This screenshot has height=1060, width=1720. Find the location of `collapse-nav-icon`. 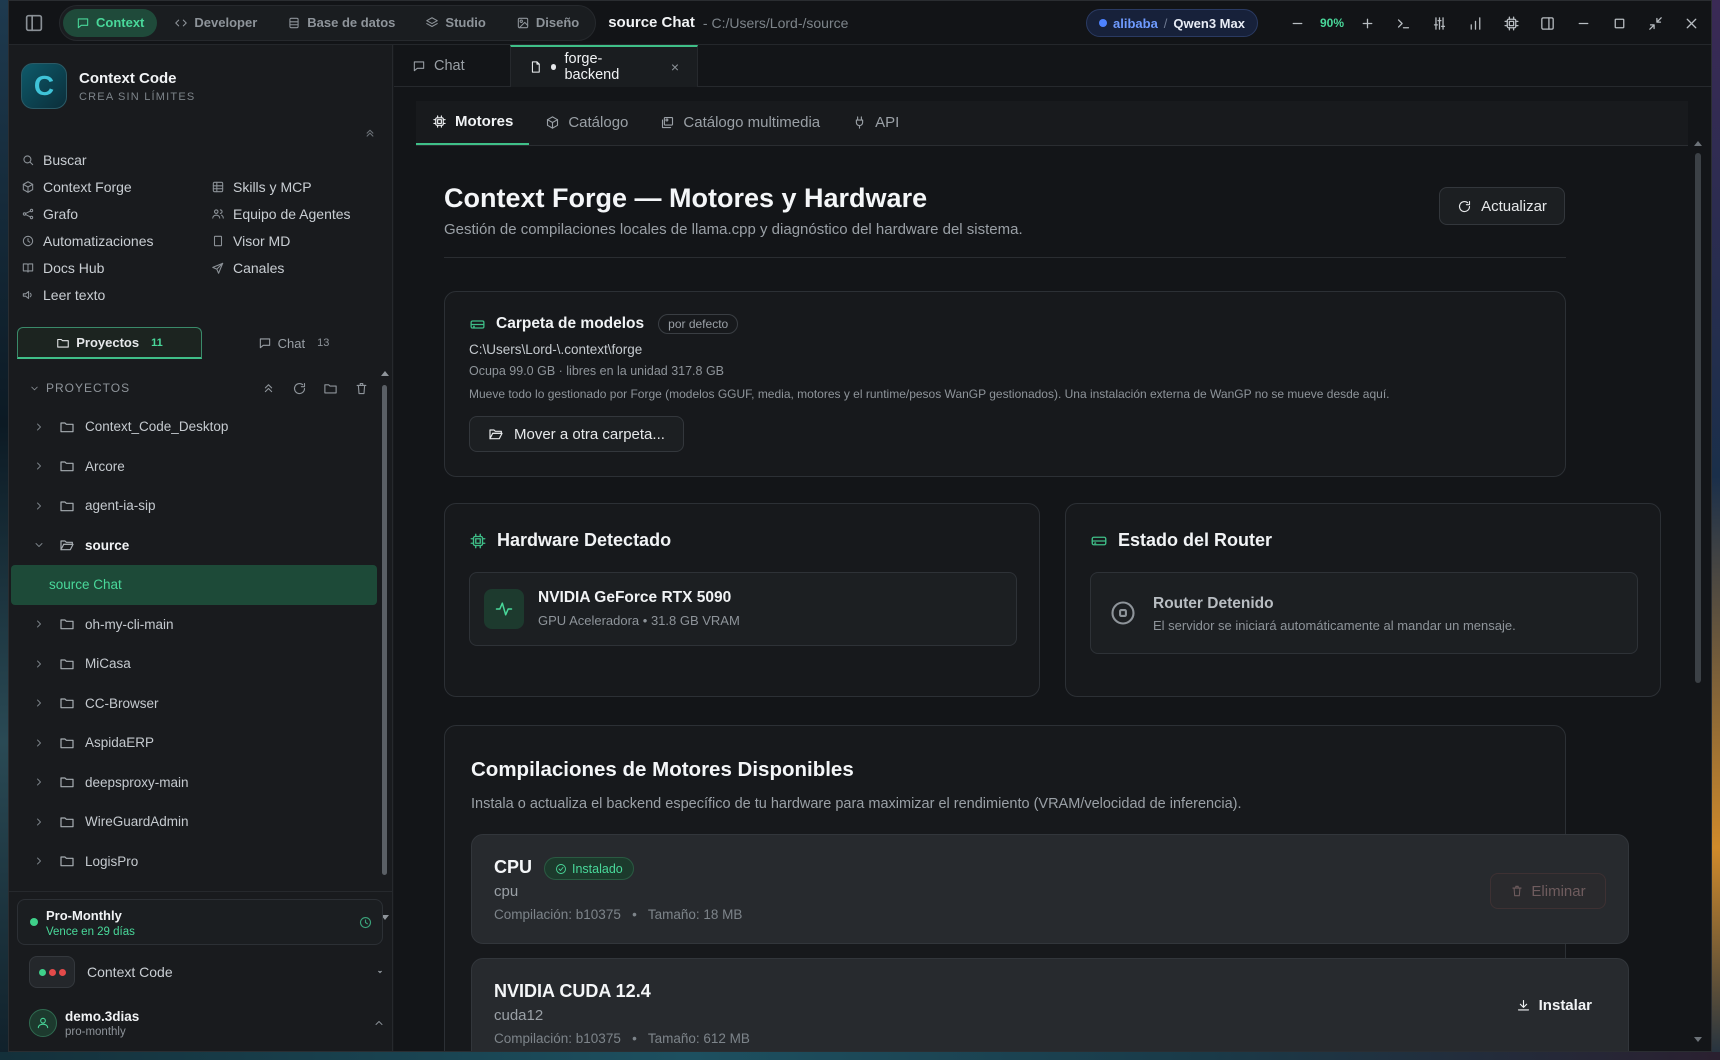

collapse-nav-icon is located at coordinates (370, 132).